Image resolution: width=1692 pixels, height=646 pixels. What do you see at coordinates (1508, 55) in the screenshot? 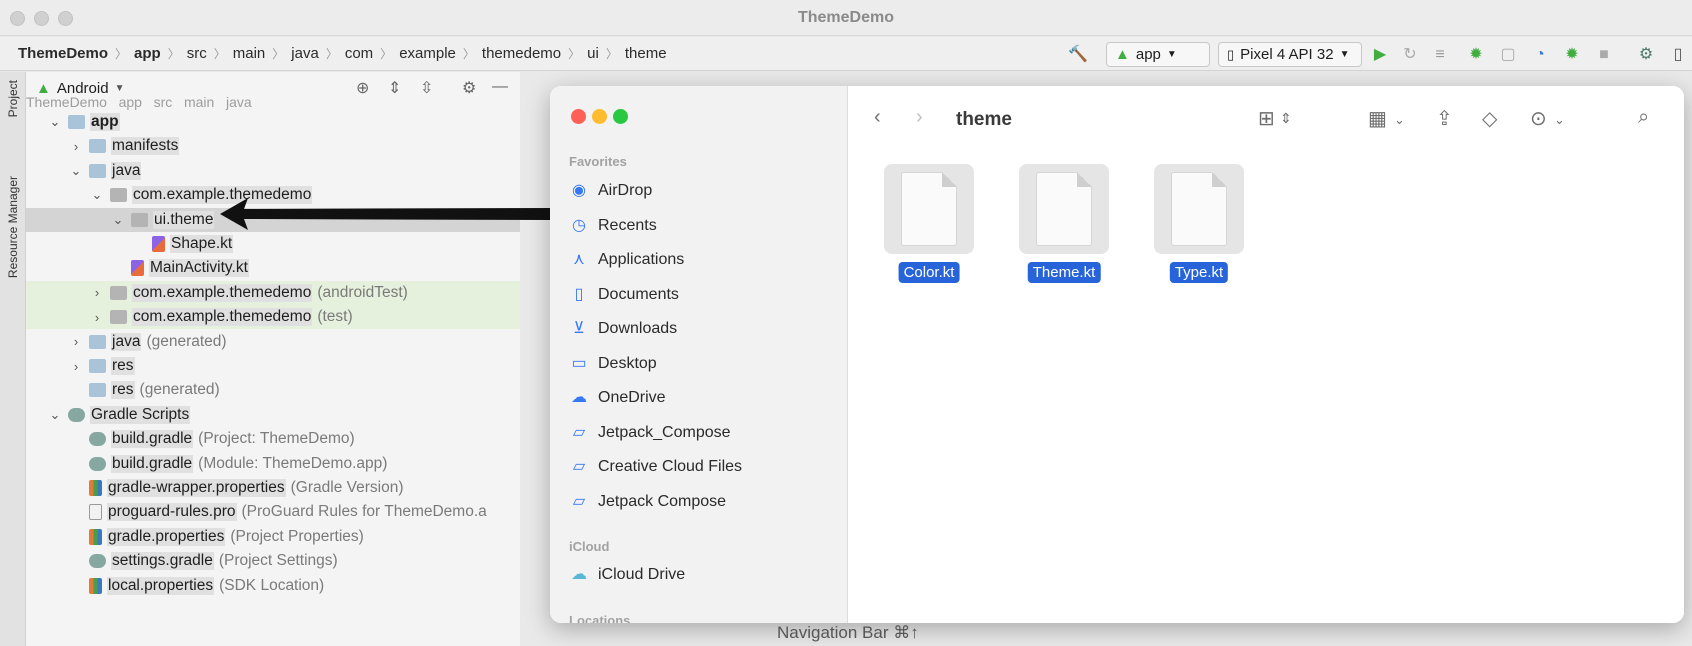
I see `attach-debugger-icon: ▢` at bounding box center [1508, 55].